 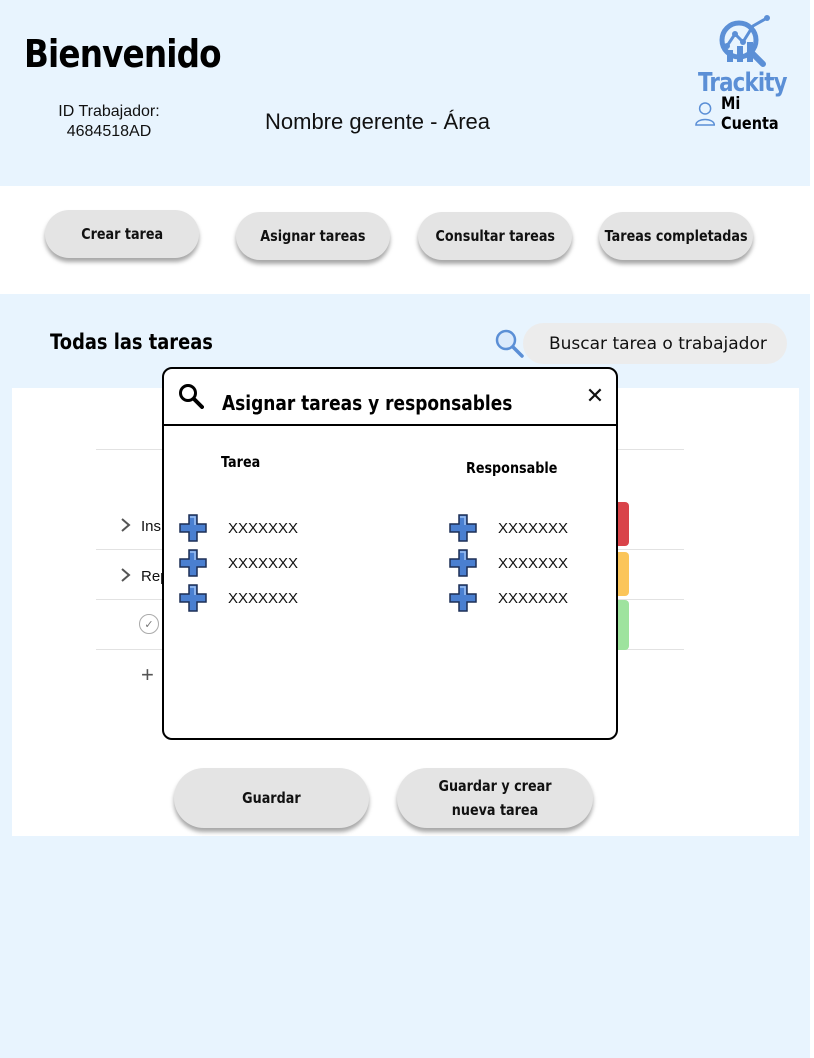 I want to click on account-label: Mi Cuenta, so click(x=750, y=114).